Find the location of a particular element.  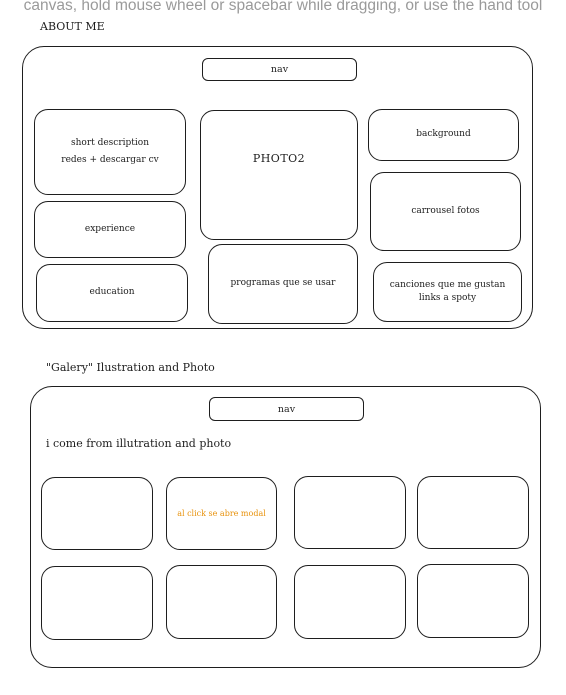

about-nav: nav is located at coordinates (279, 69).